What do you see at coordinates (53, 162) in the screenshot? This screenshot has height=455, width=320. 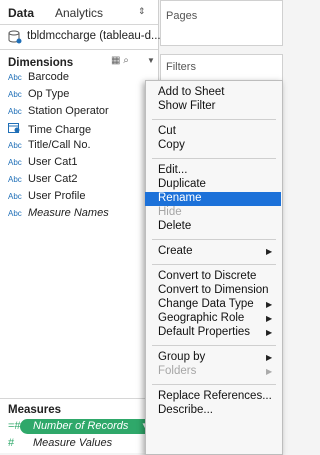 I see `field-name: User Cat1` at bounding box center [53, 162].